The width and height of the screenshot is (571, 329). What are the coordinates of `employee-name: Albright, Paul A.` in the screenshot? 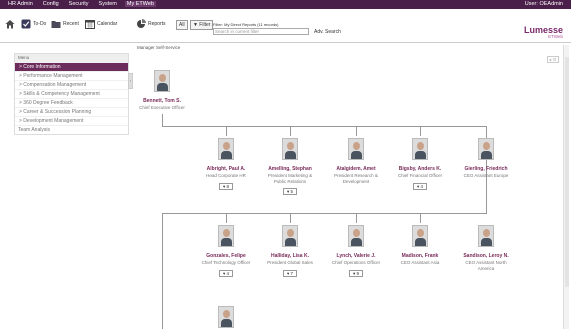 It's located at (226, 169).